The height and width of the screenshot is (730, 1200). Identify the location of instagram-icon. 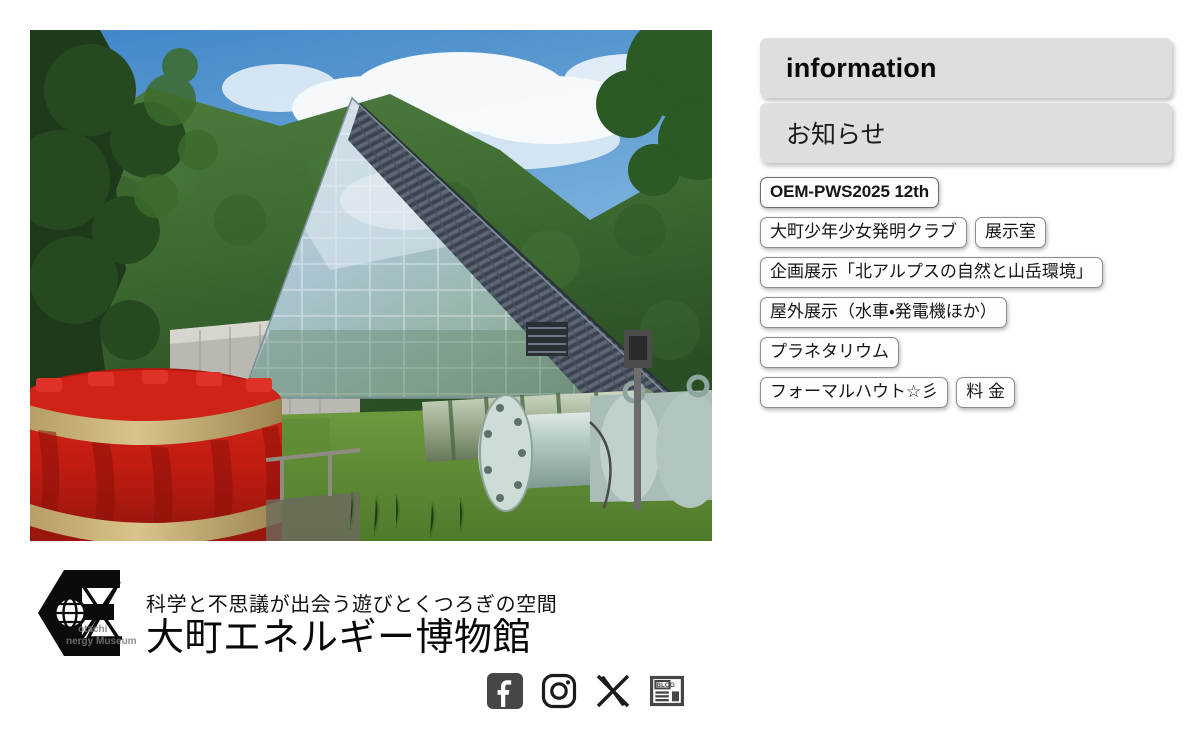
(559, 691).